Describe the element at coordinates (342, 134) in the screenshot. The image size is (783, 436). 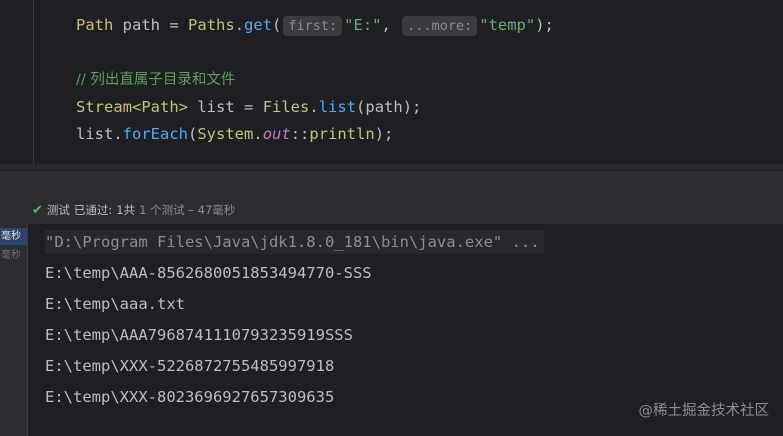
I see `method-println: println` at that location.